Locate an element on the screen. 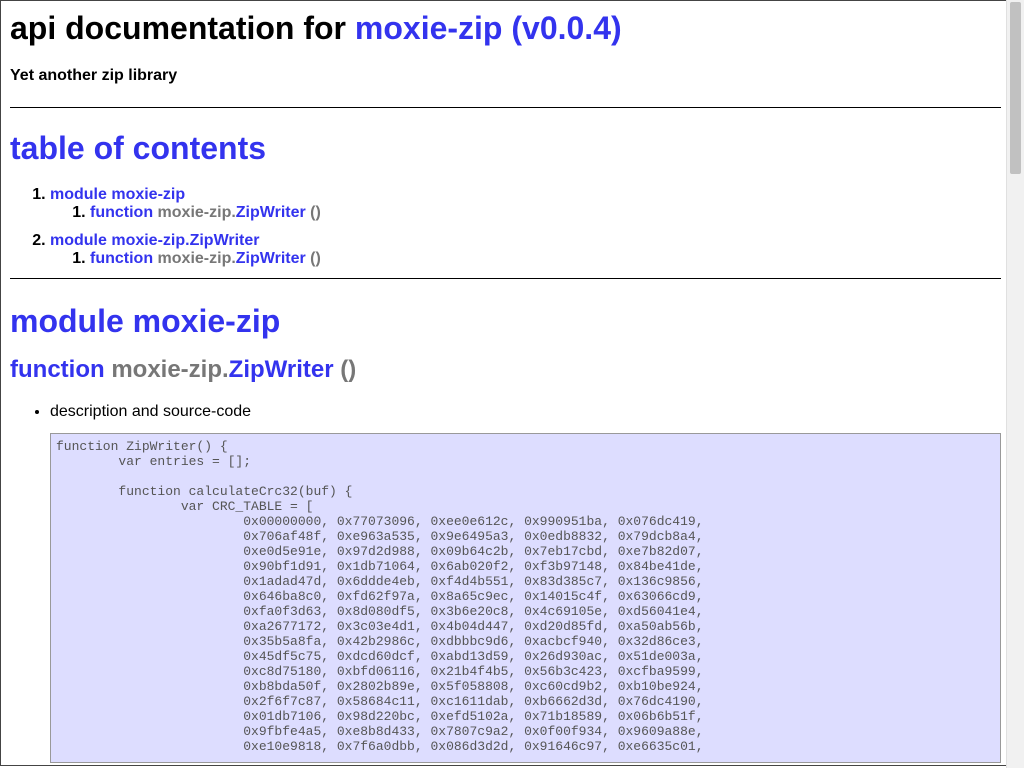 The width and height of the screenshot is (1024, 768). description-list: description and source-code is located at coordinates (505, 412).